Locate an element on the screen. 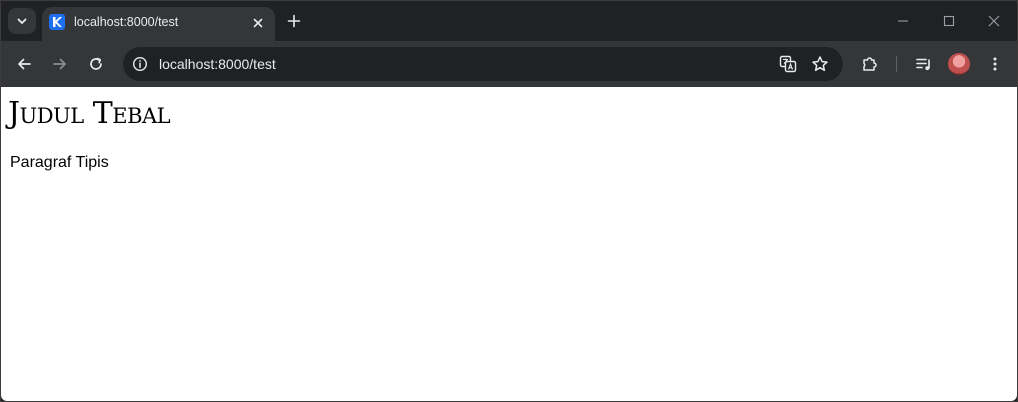  site-info-button is located at coordinates (140, 64).